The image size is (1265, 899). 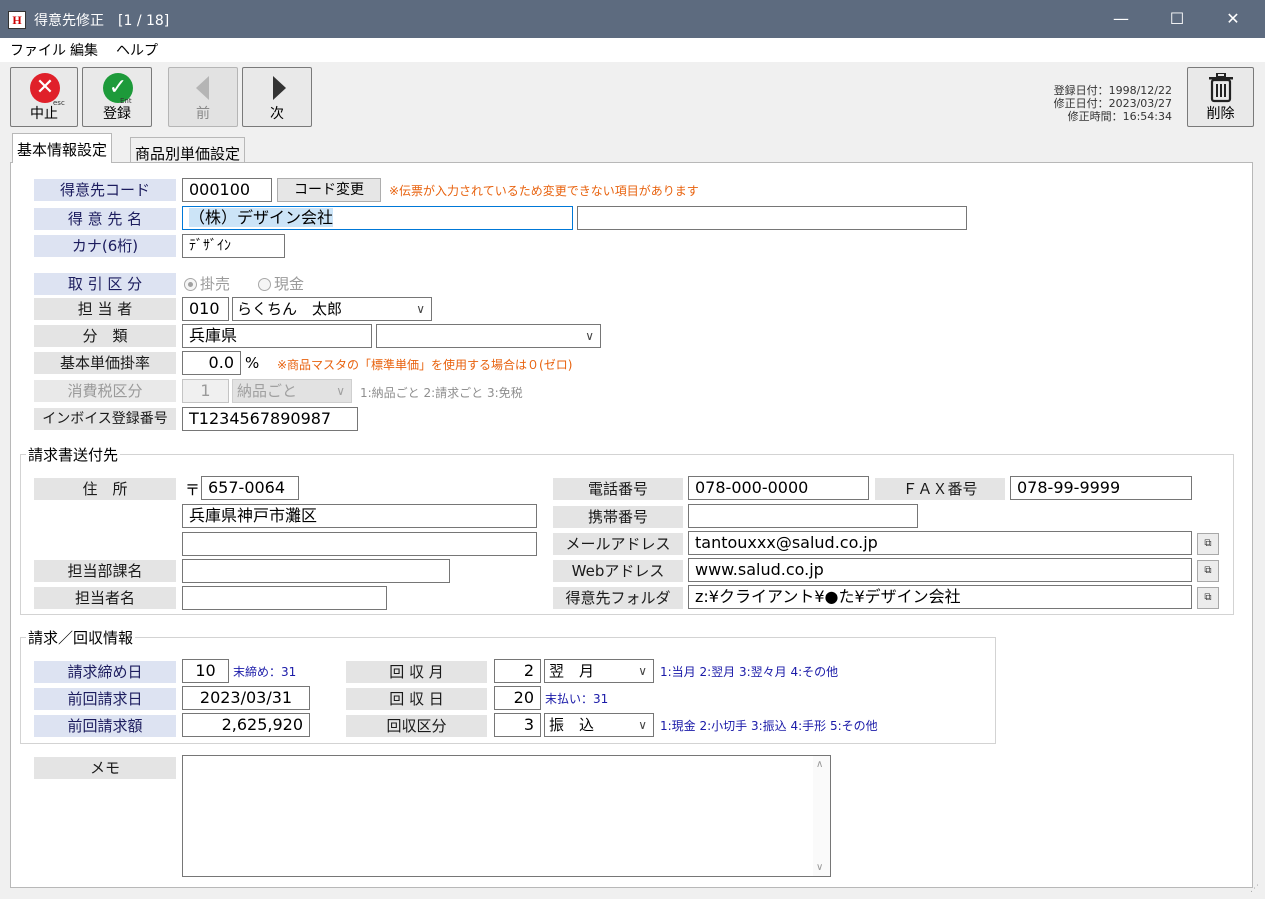 I want to click on last-bill-amount-label: 前回請求額, so click(x=105, y=726).